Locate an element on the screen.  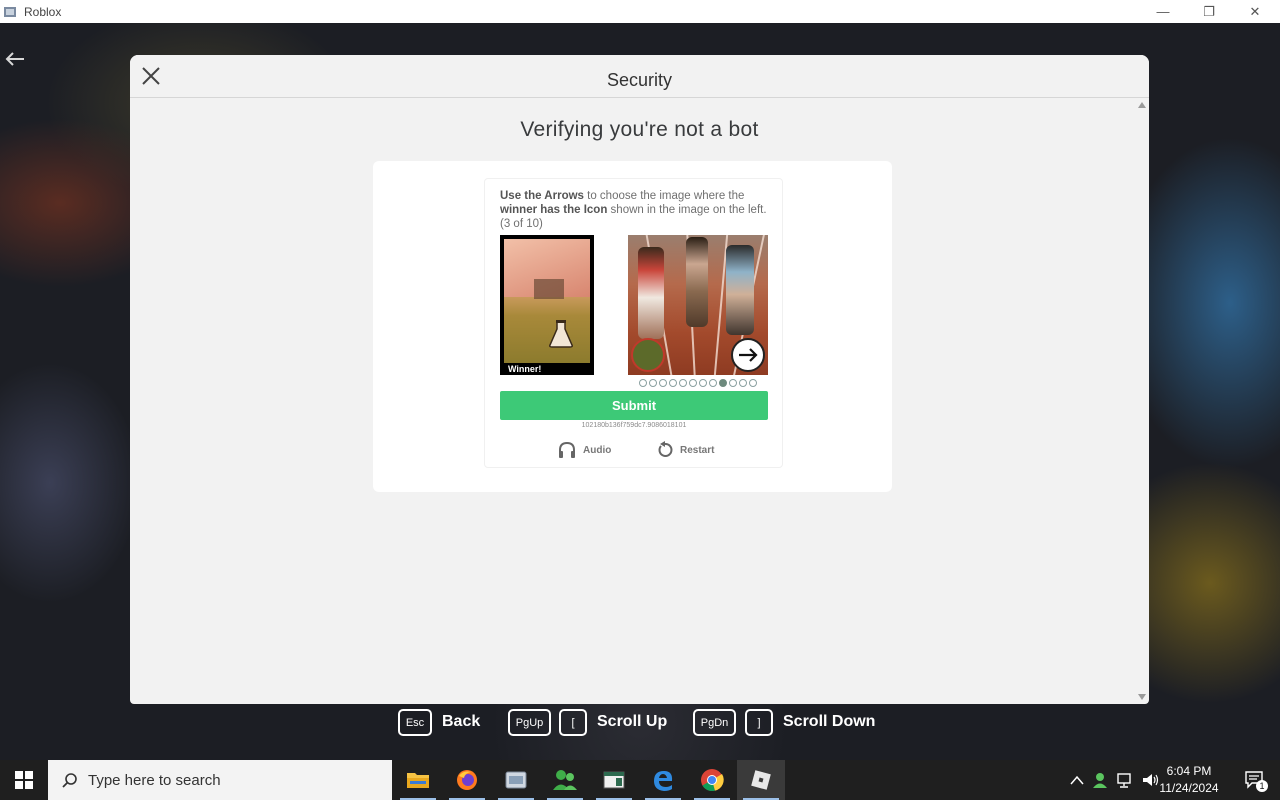
instr-bold-winner: winner has the Icon is located at coordinates (554, 210).